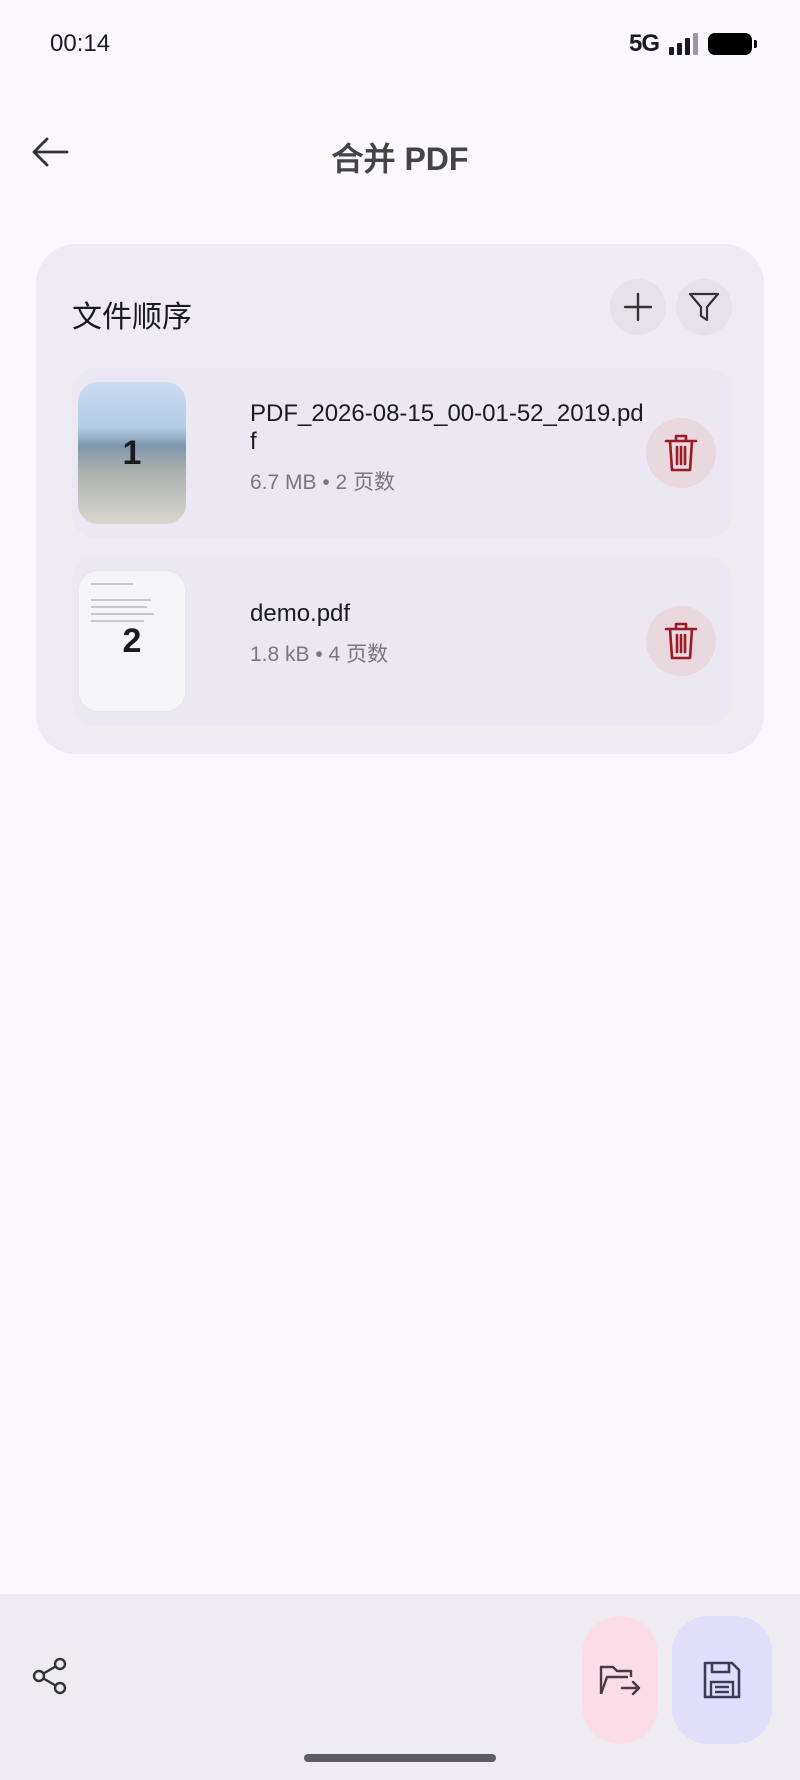 The height and width of the screenshot is (1780, 800). What do you see at coordinates (132, 317) in the screenshot?
I see `card-title: 文件顺序` at bounding box center [132, 317].